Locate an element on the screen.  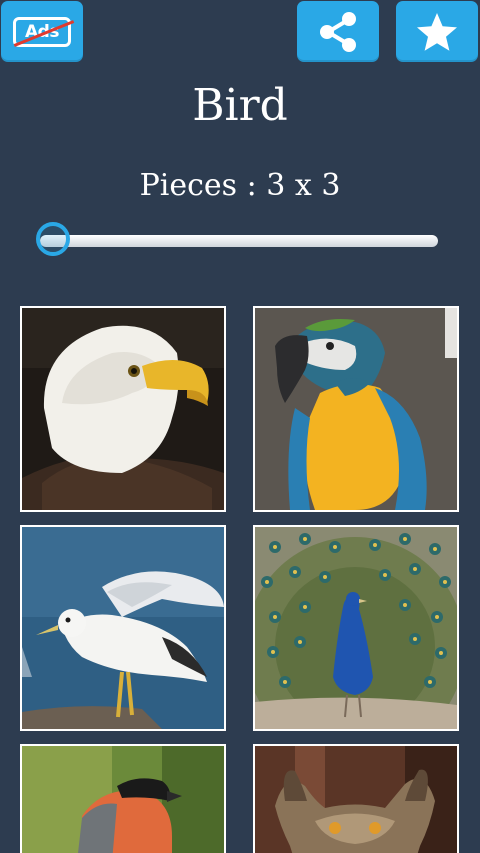
seagull-image is located at coordinates (123, 628).